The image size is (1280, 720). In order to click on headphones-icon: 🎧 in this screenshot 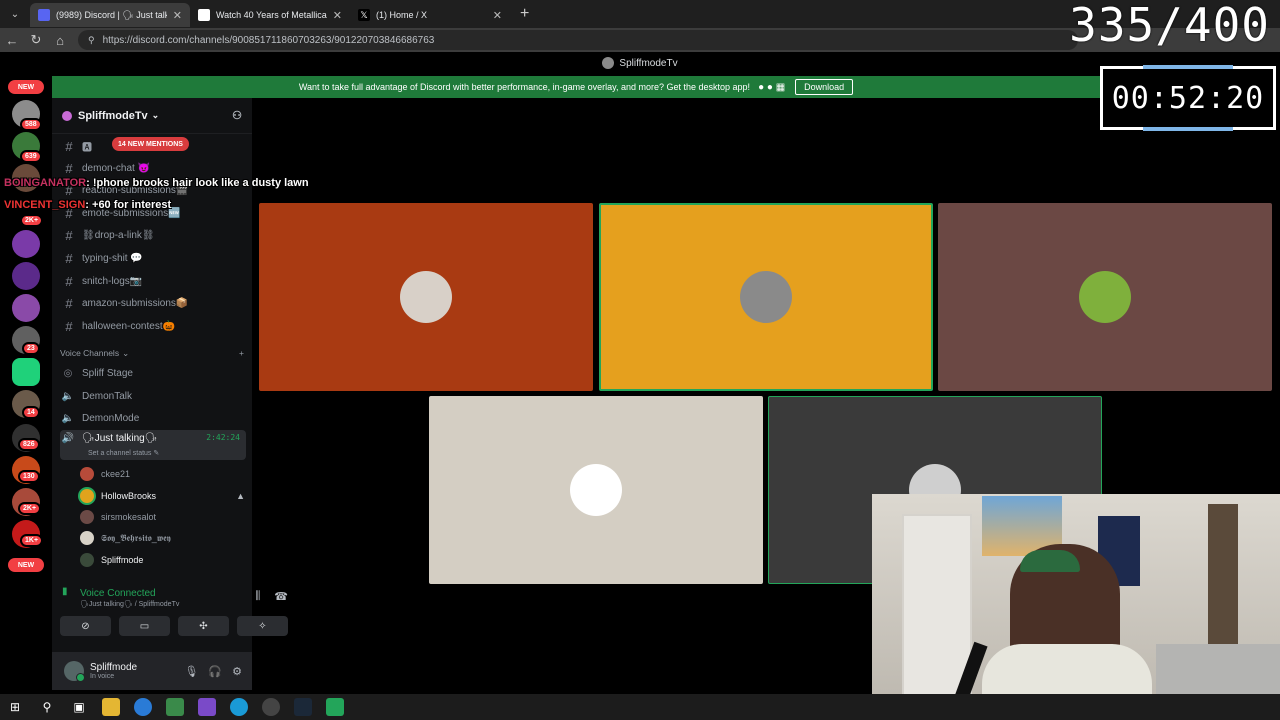, I will do `click(215, 671)`.